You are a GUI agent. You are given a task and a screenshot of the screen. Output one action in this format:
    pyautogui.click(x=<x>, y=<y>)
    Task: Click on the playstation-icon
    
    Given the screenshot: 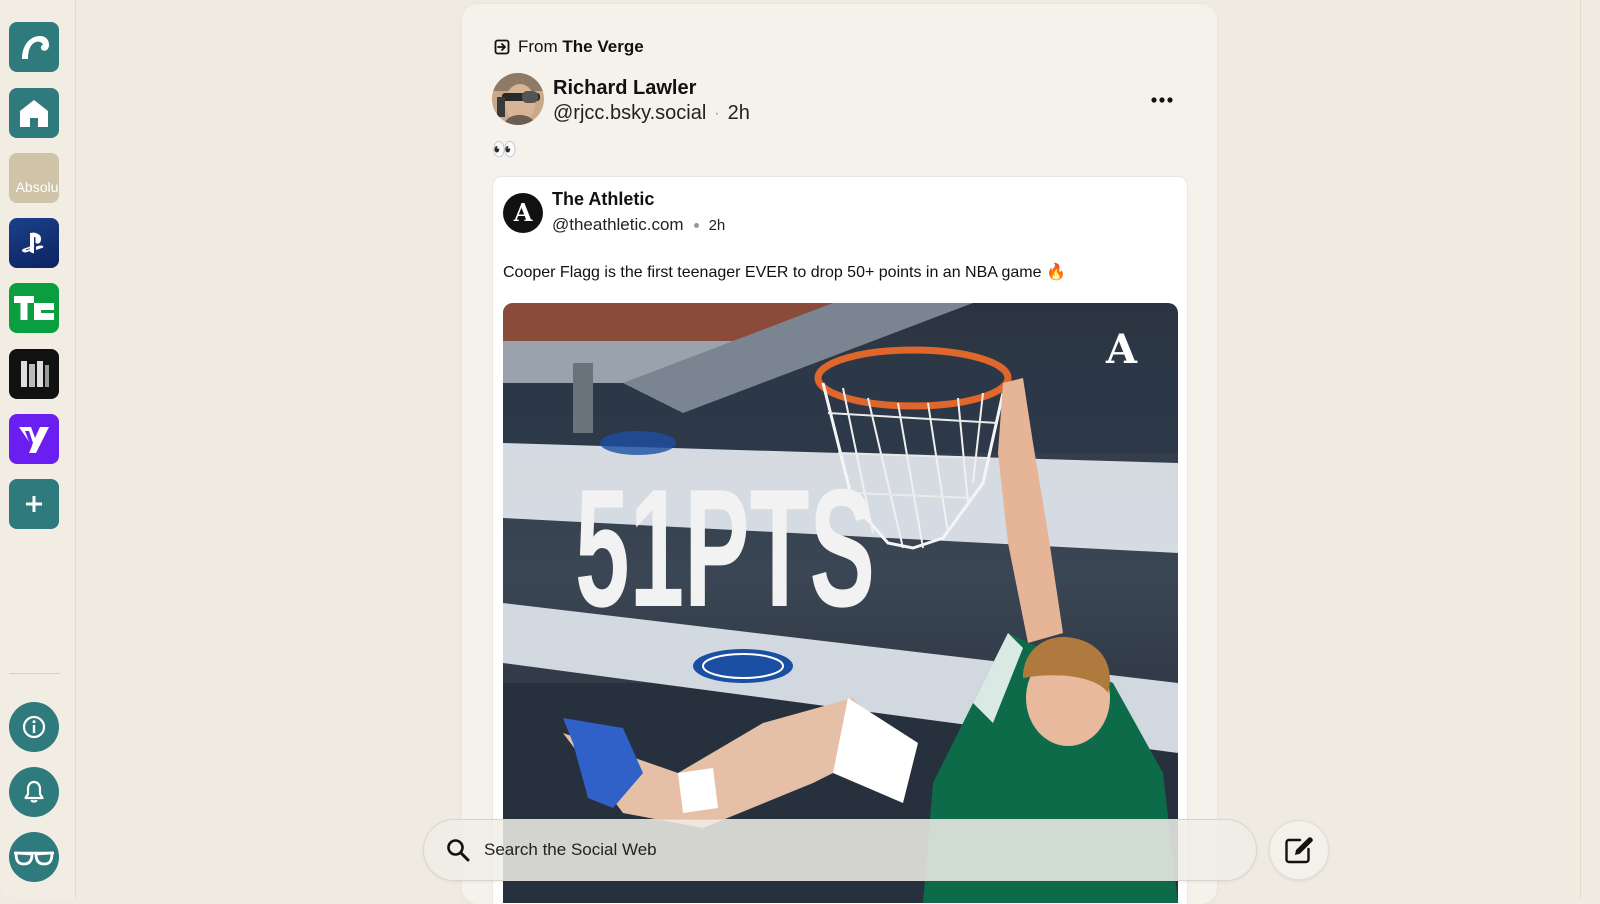 What is the action you would take?
    pyautogui.click(x=32, y=243)
    